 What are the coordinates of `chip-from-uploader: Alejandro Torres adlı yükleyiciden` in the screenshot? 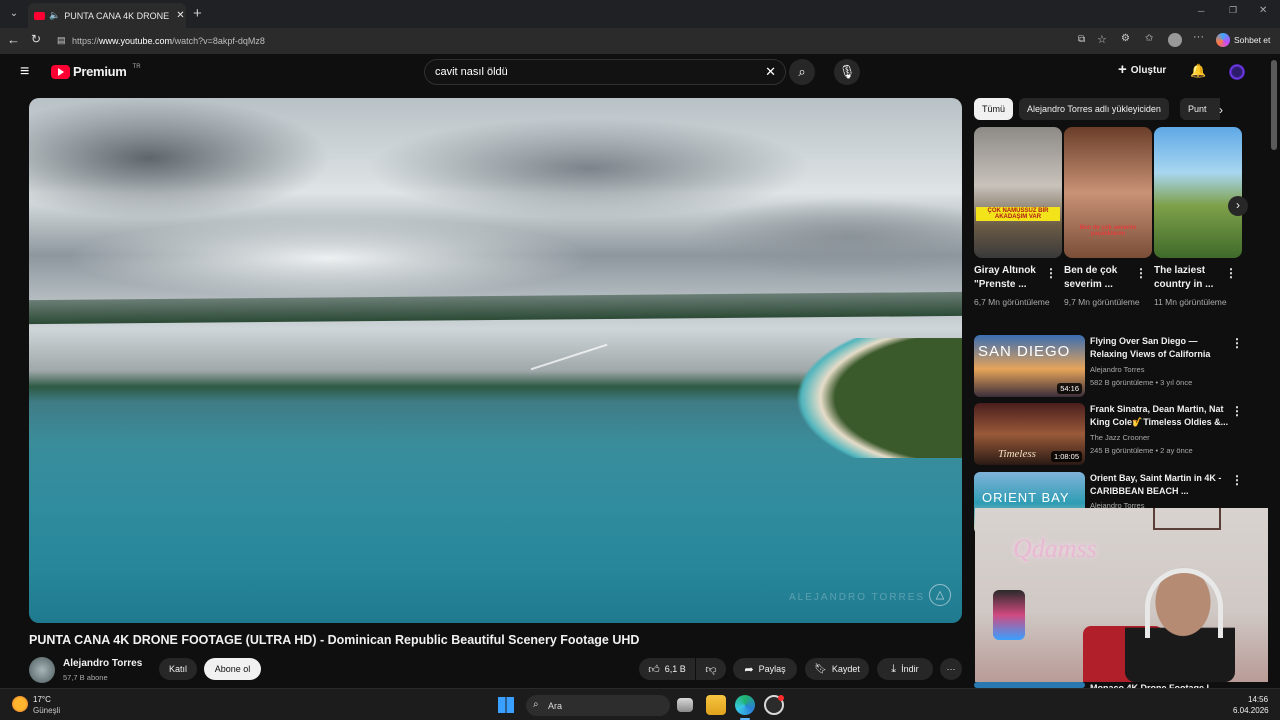 It's located at (1094, 109).